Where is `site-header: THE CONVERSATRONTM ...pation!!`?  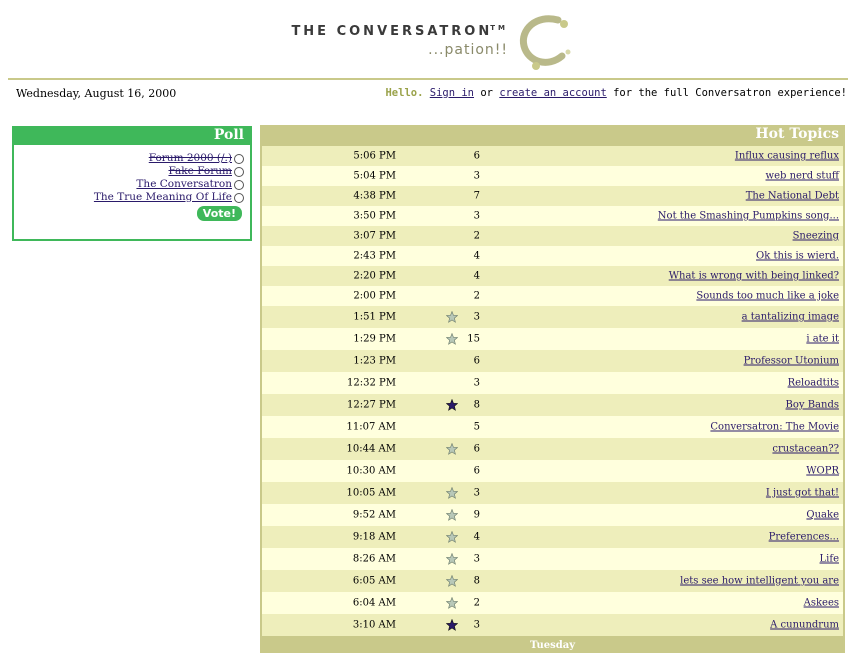
site-header: THE CONVERSATRONTM ...pation!! is located at coordinates (428, 40).